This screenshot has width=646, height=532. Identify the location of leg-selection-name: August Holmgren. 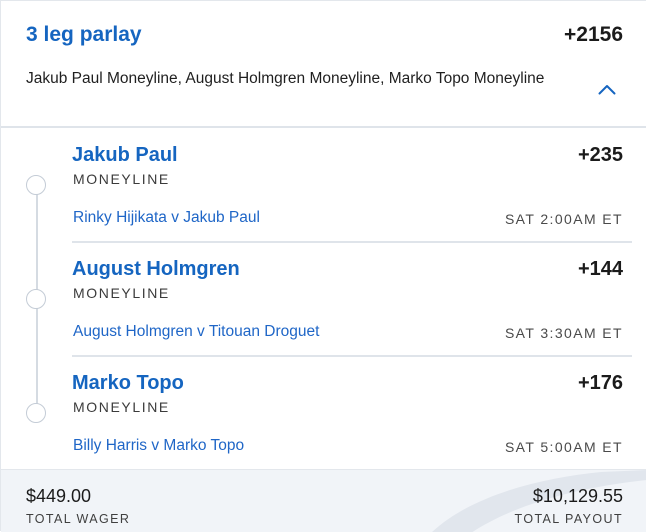
(156, 269).